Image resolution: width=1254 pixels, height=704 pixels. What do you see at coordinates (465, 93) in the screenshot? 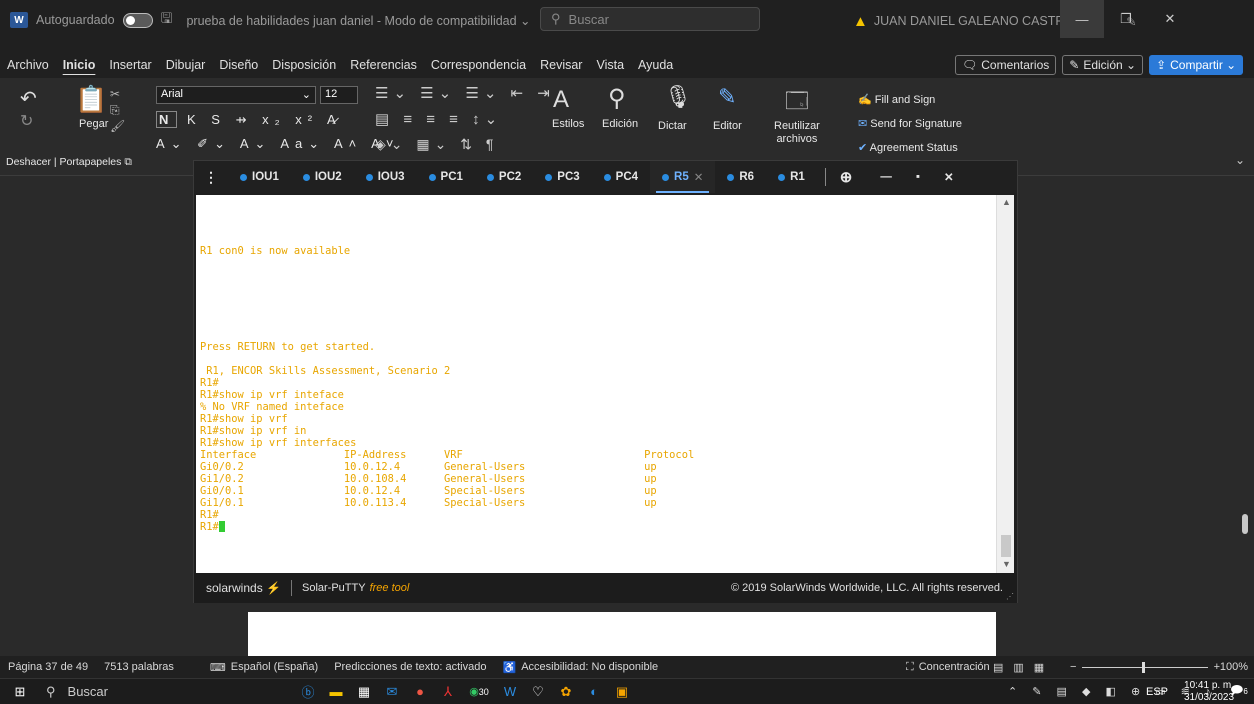
I see `paragraph-buttons: ☰⌄ ☰⌄ ☰⌄ ⇤ ⇥` at bounding box center [465, 93].